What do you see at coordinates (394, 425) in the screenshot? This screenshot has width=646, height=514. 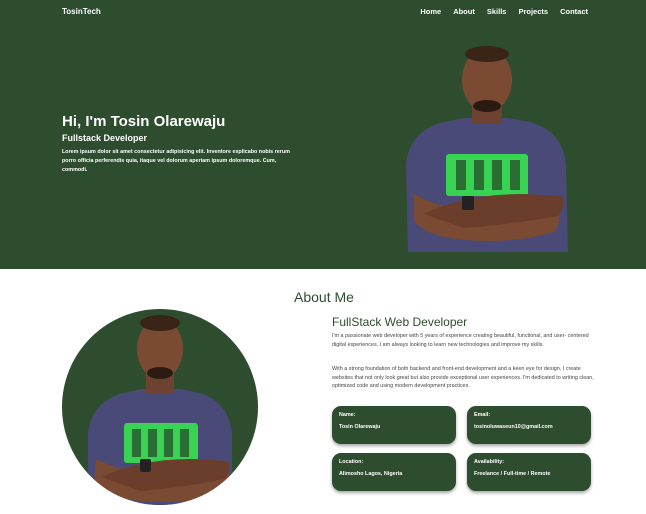 I see `info-card-name: Name: Tosin Olarewaju` at bounding box center [394, 425].